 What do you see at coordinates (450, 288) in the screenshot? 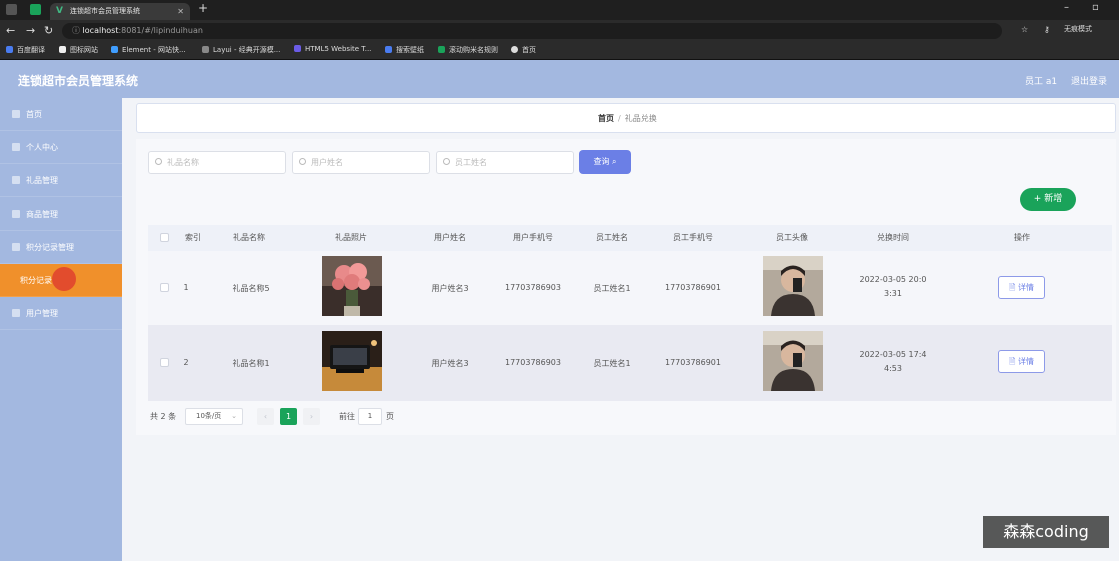
I see `cell-user-name: 用户姓名3` at bounding box center [450, 288].